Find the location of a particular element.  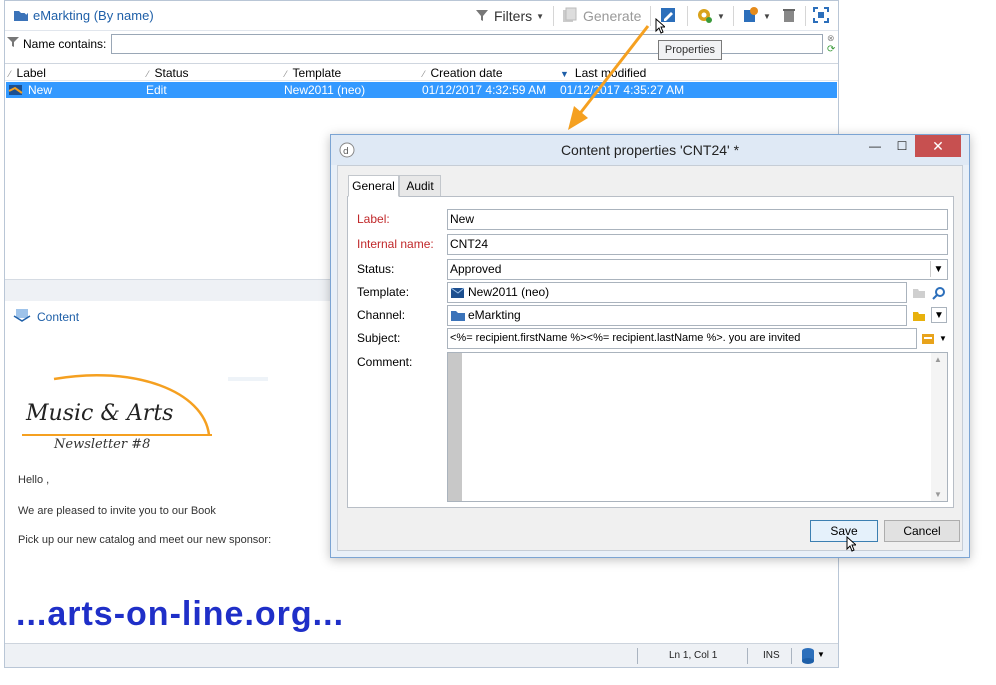

window-title: eMarkting (By name) is located at coordinates (93, 15).